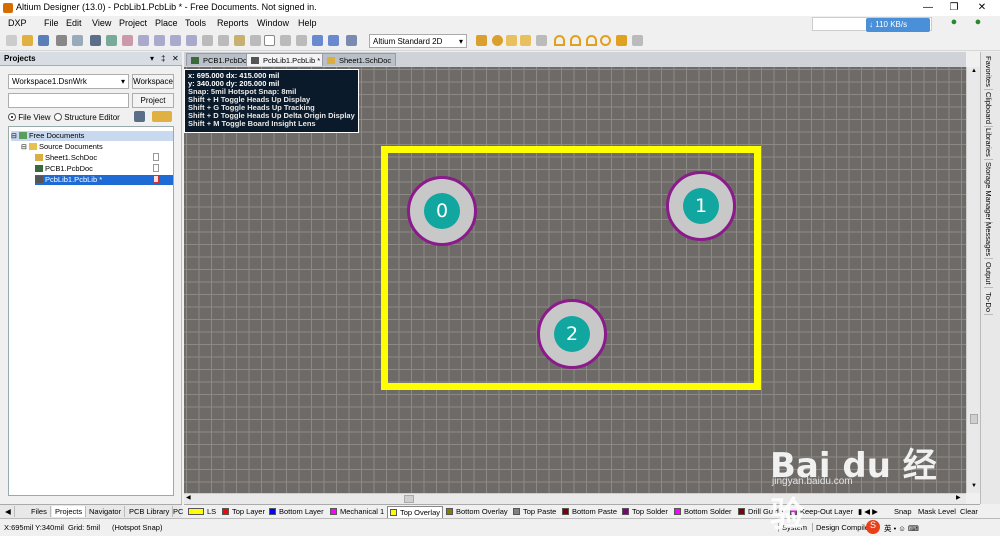 The image size is (1000, 536). I want to click on menu-tools: Tools, so click(195, 23).